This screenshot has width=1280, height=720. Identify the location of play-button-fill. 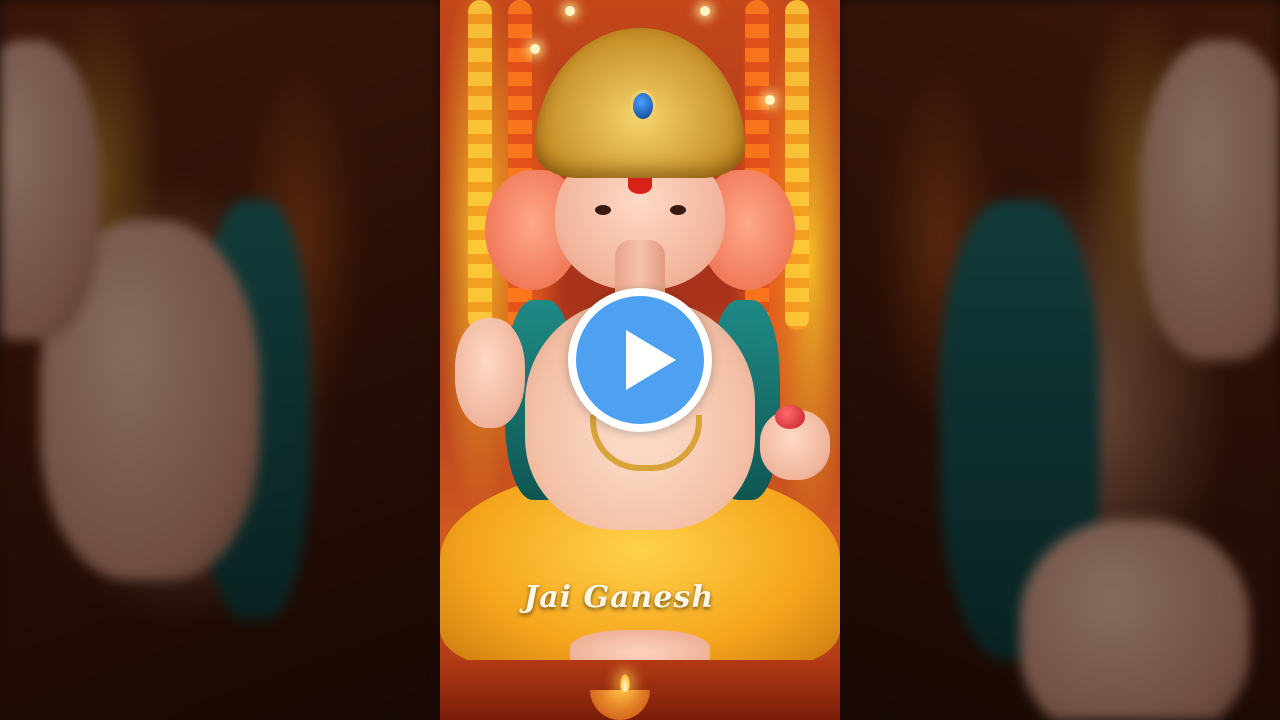
(640, 360).